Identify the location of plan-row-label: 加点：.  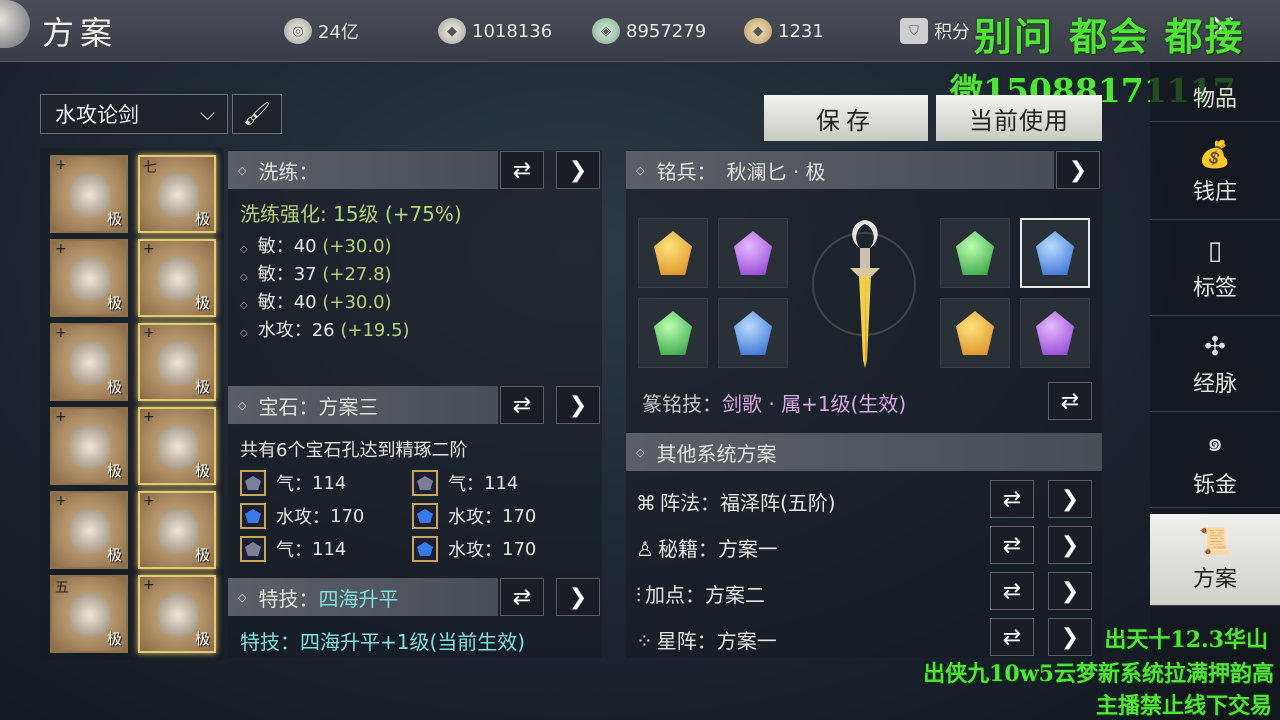
(675, 595).